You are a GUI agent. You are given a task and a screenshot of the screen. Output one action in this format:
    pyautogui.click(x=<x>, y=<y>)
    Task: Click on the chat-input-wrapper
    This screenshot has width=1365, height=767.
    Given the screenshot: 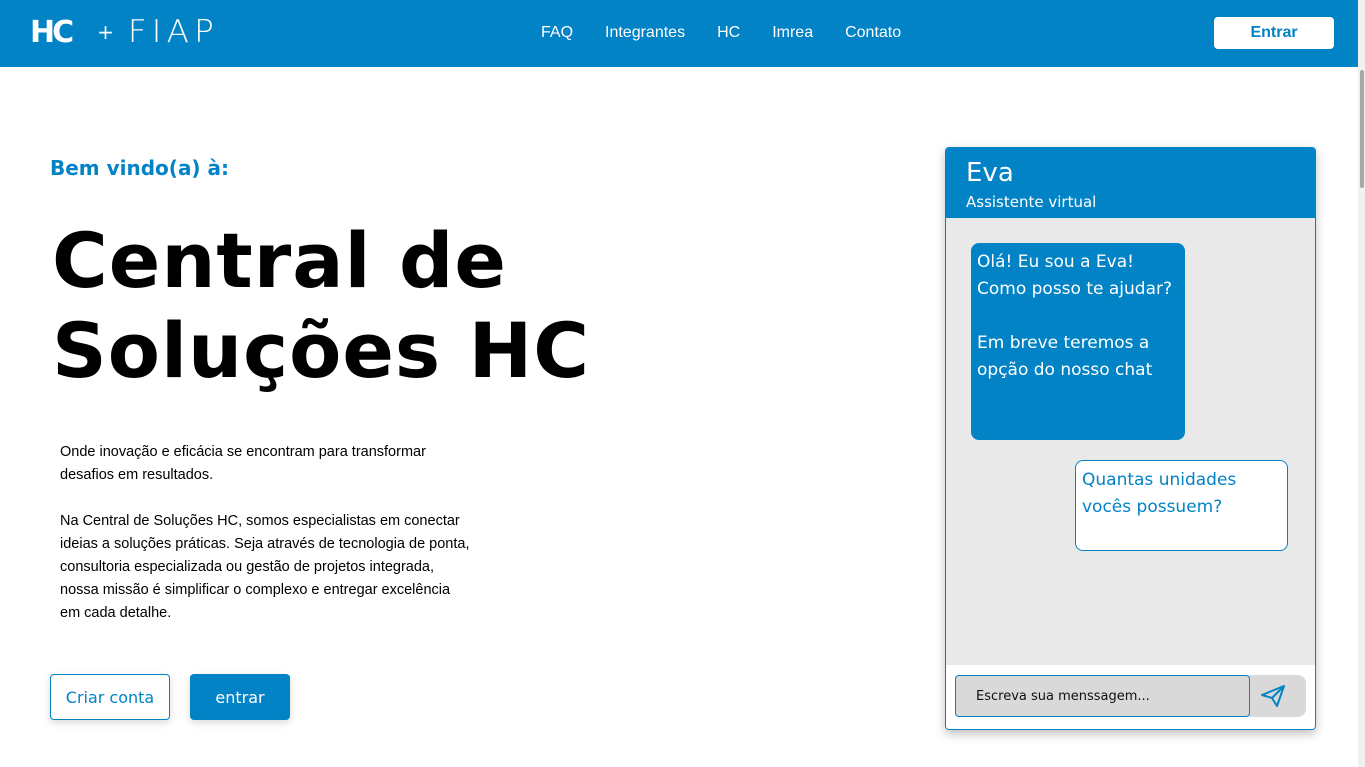 What is the action you would take?
    pyautogui.click(x=1130, y=696)
    